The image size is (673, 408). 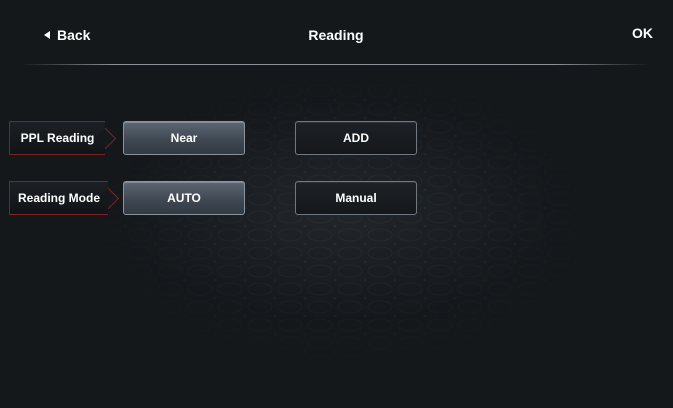 What do you see at coordinates (356, 138) in the screenshot?
I see `add-button: ADD` at bounding box center [356, 138].